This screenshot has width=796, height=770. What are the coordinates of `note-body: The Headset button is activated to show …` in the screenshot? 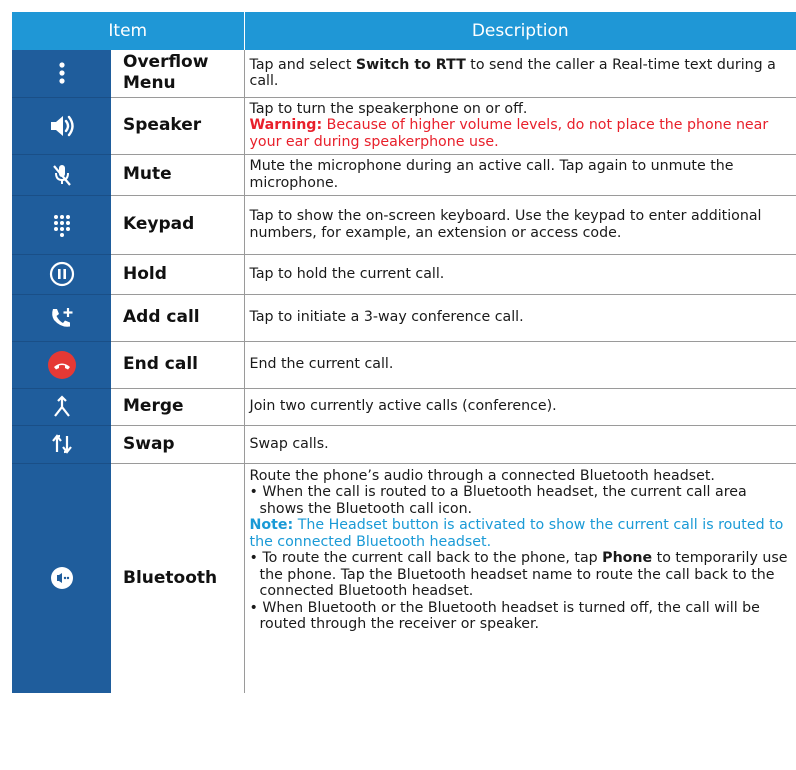 It's located at (516, 533).